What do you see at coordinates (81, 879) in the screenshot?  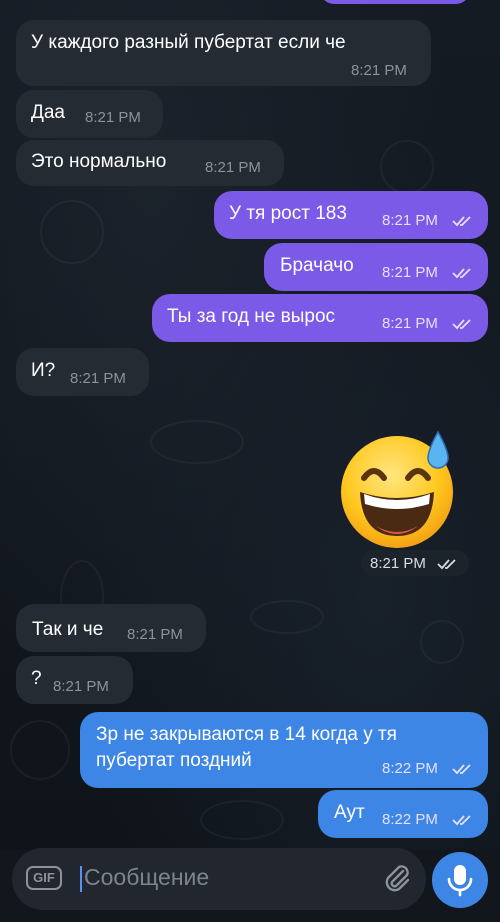 I see `text-caret` at bounding box center [81, 879].